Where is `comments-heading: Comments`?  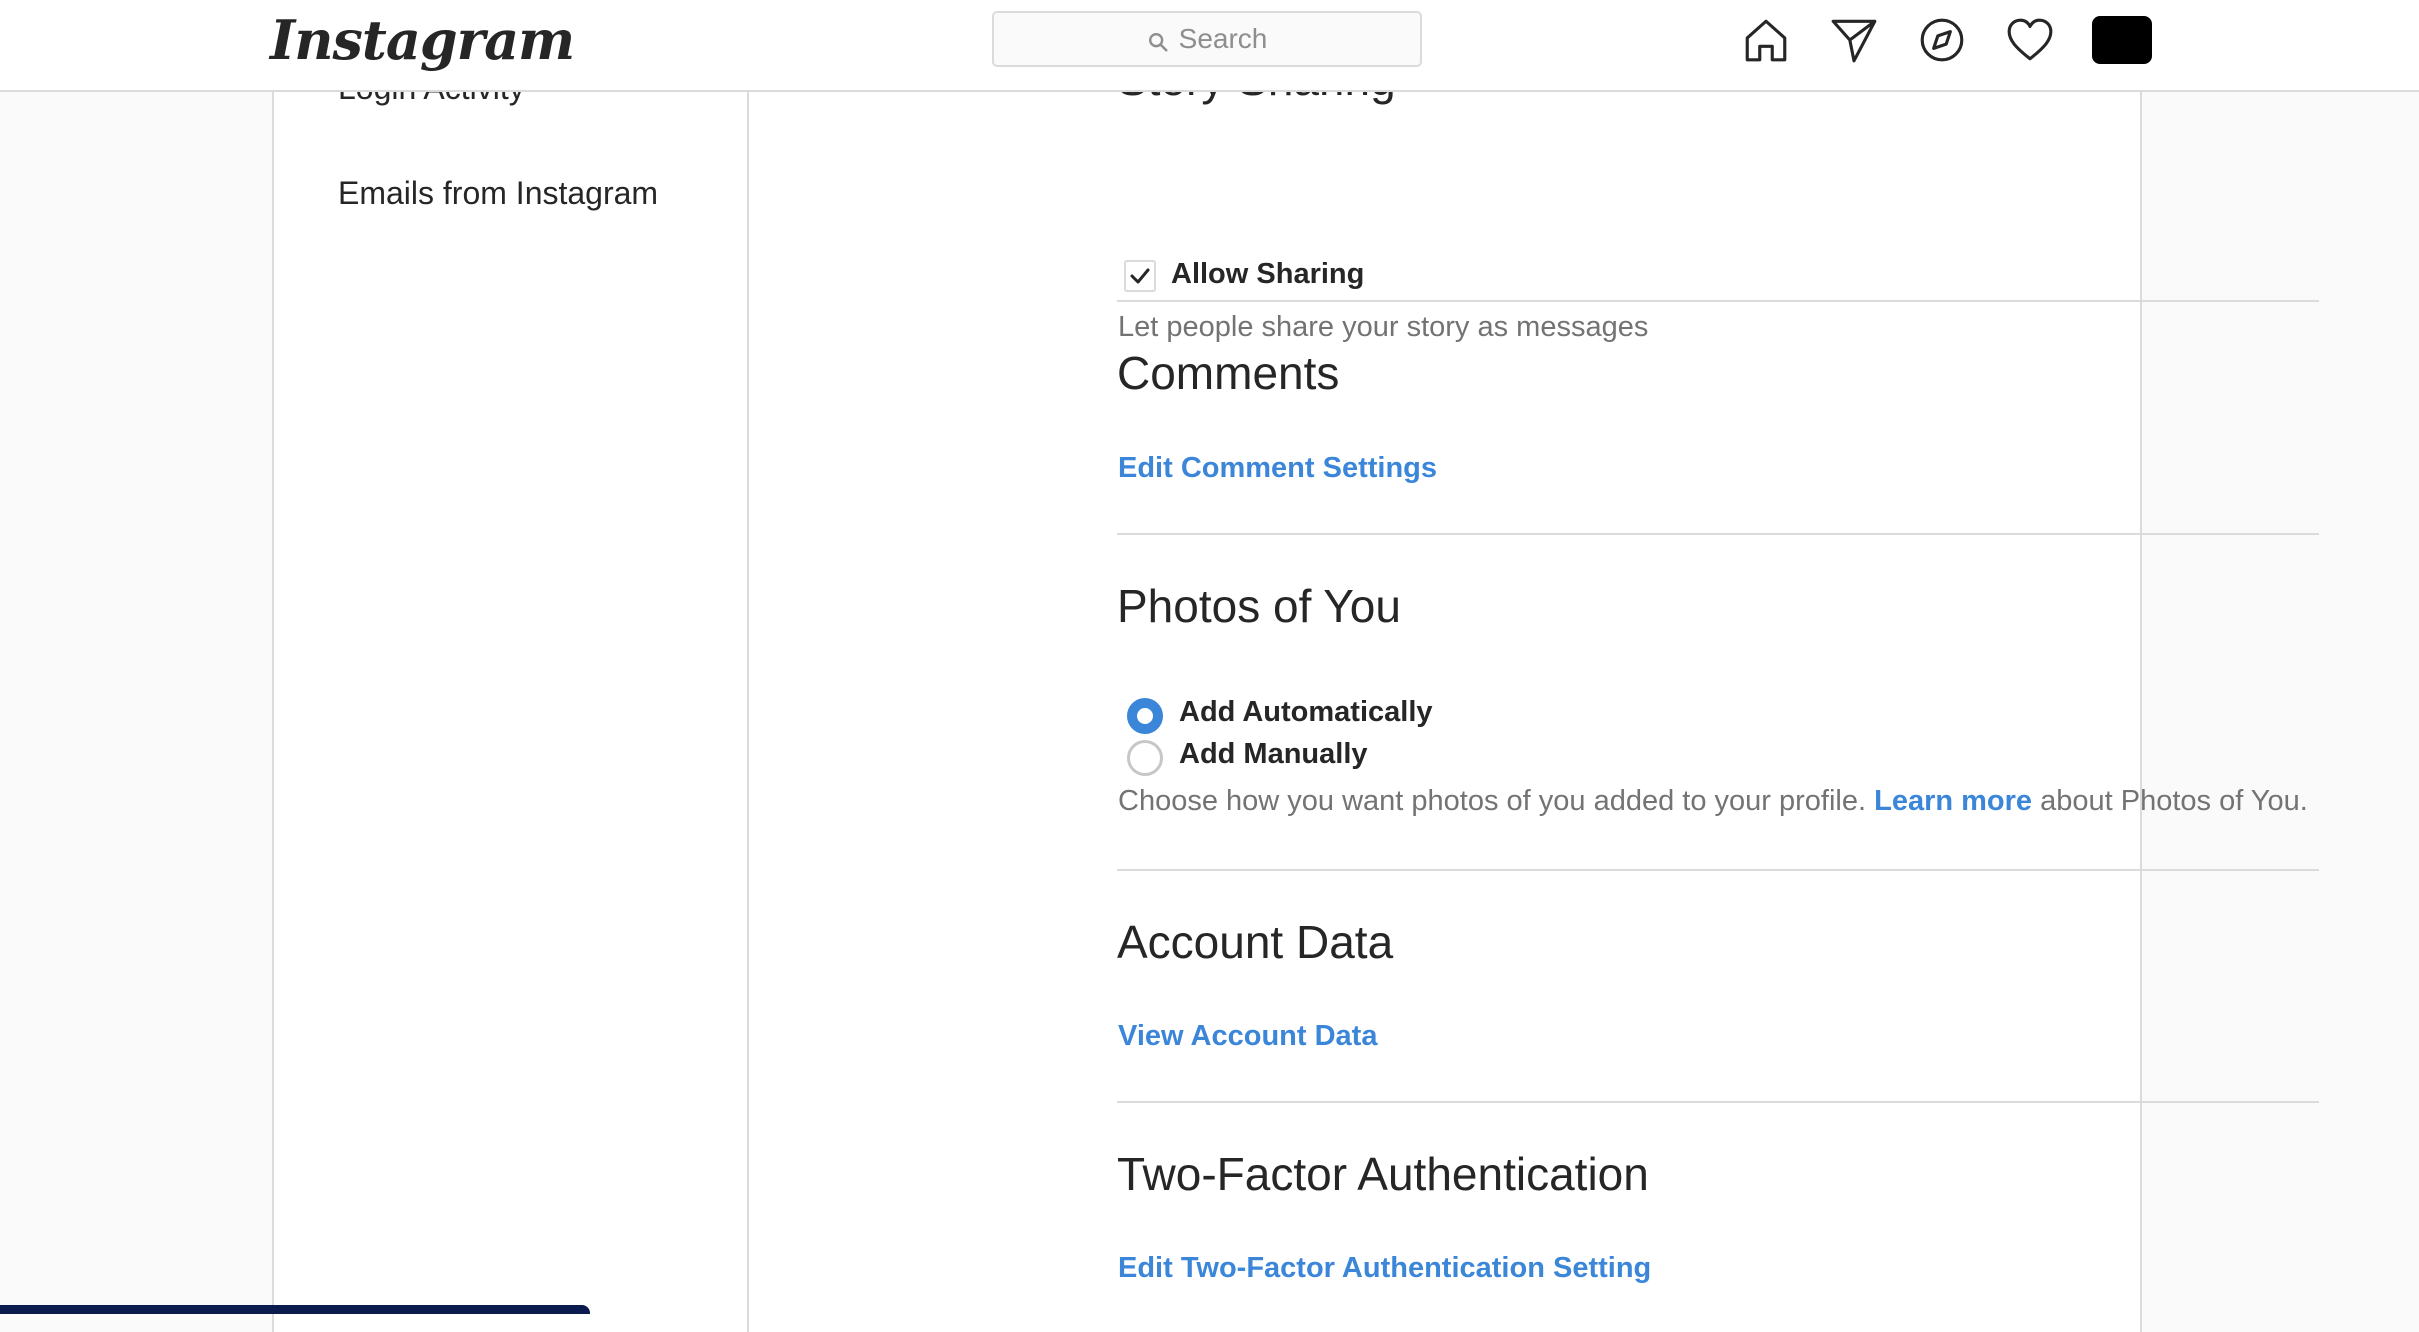
comments-heading: Comments is located at coordinates (1228, 373).